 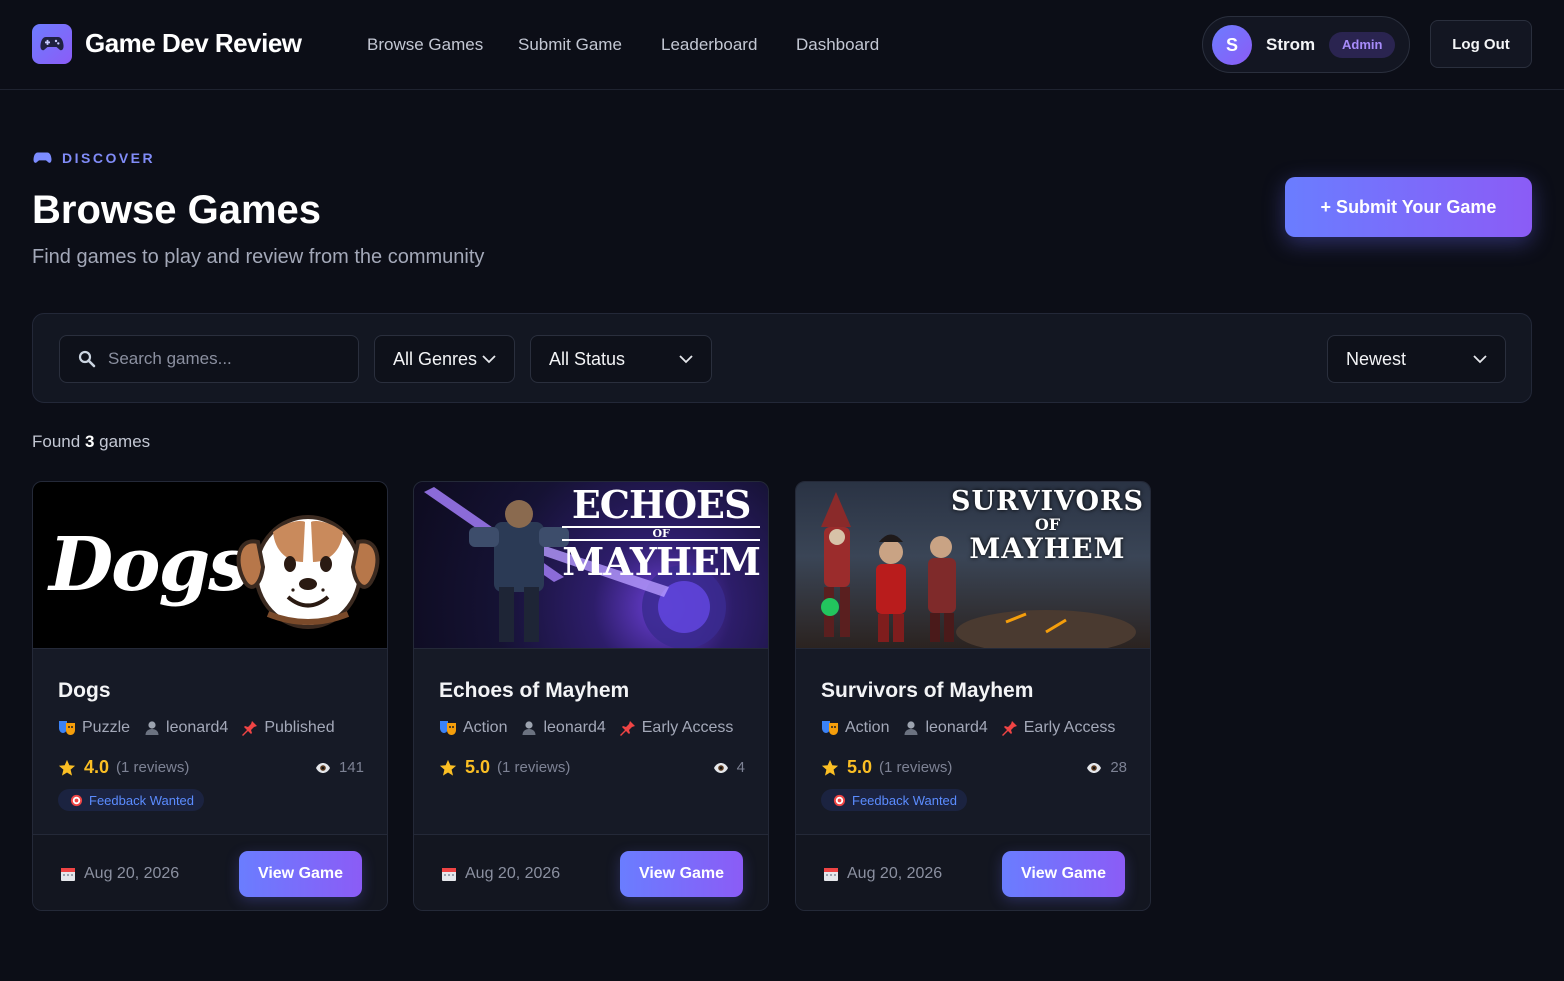 What do you see at coordinates (299, 727) in the screenshot?
I see `game-status-label: Published` at bounding box center [299, 727].